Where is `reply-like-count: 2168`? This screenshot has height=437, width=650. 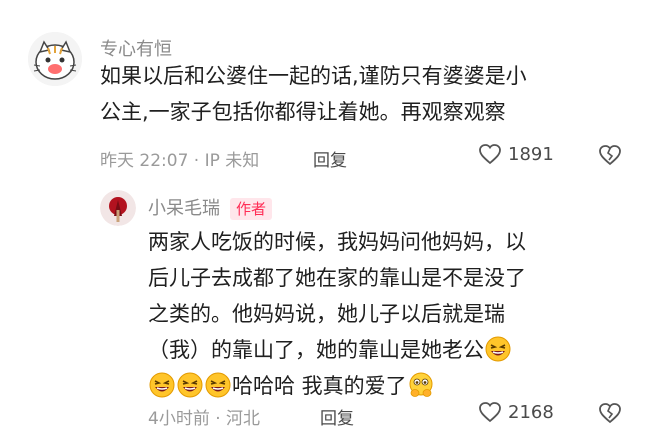
reply-like-count: 2168 is located at coordinates (531, 412).